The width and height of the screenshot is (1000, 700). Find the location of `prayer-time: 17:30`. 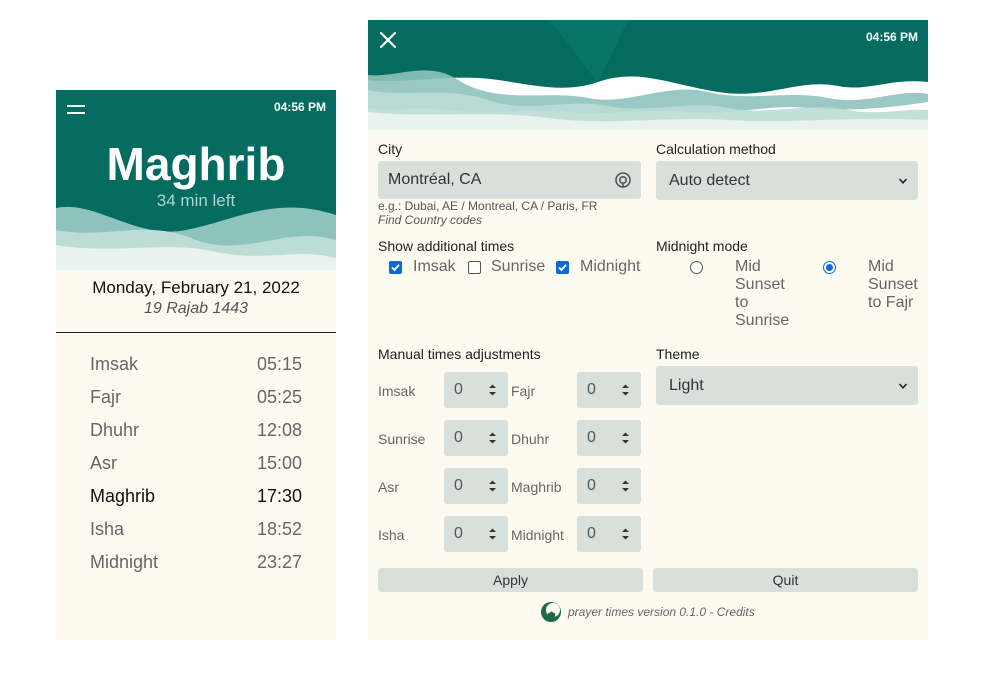

prayer-time: 17:30 is located at coordinates (279, 496).